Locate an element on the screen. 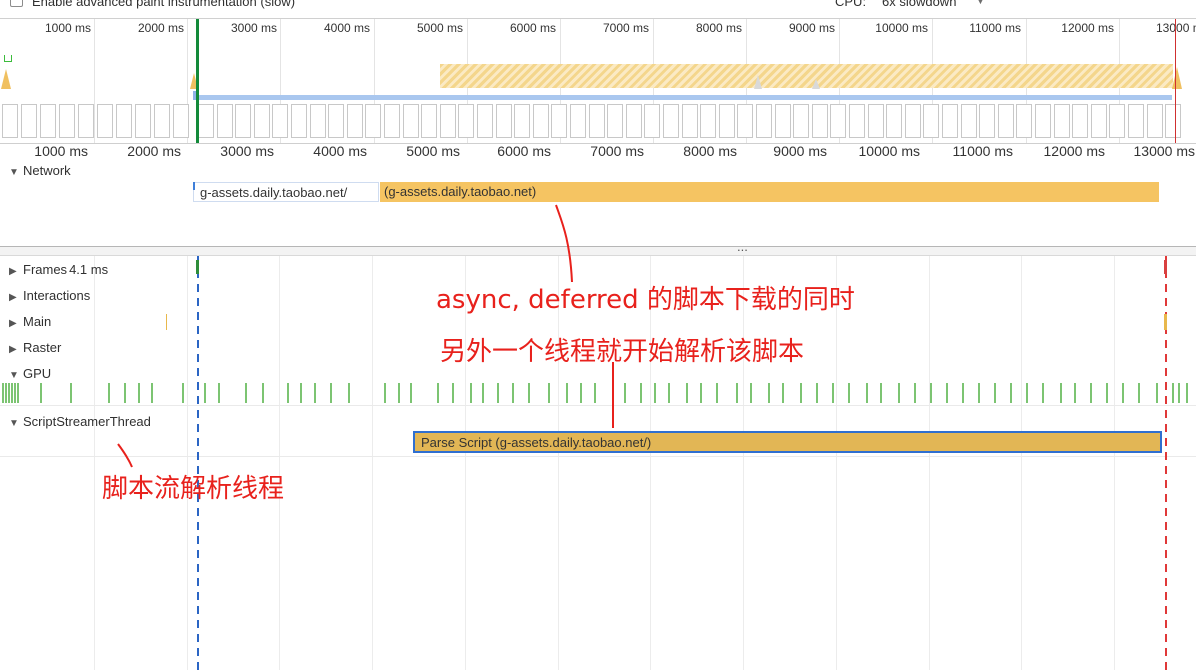 This screenshot has height=670, width=1196. annotation-text: 另外一个线程就开始解析该脚本 is located at coordinates (622, 352).